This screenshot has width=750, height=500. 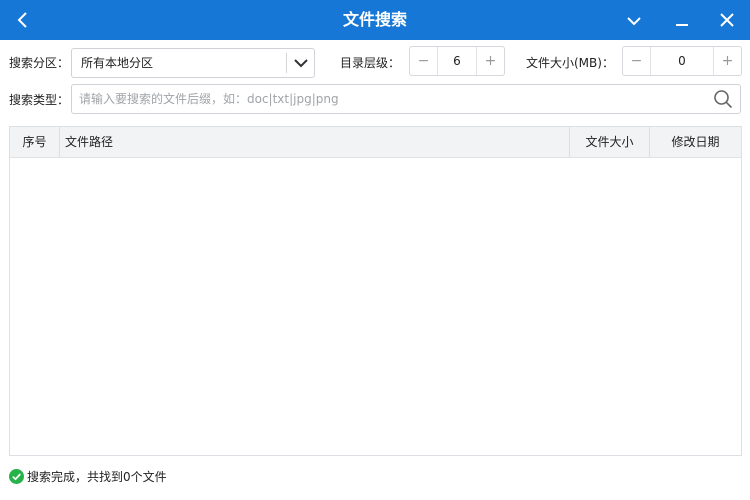 I want to click on title-bar: 文件搜索, so click(x=375, y=20).